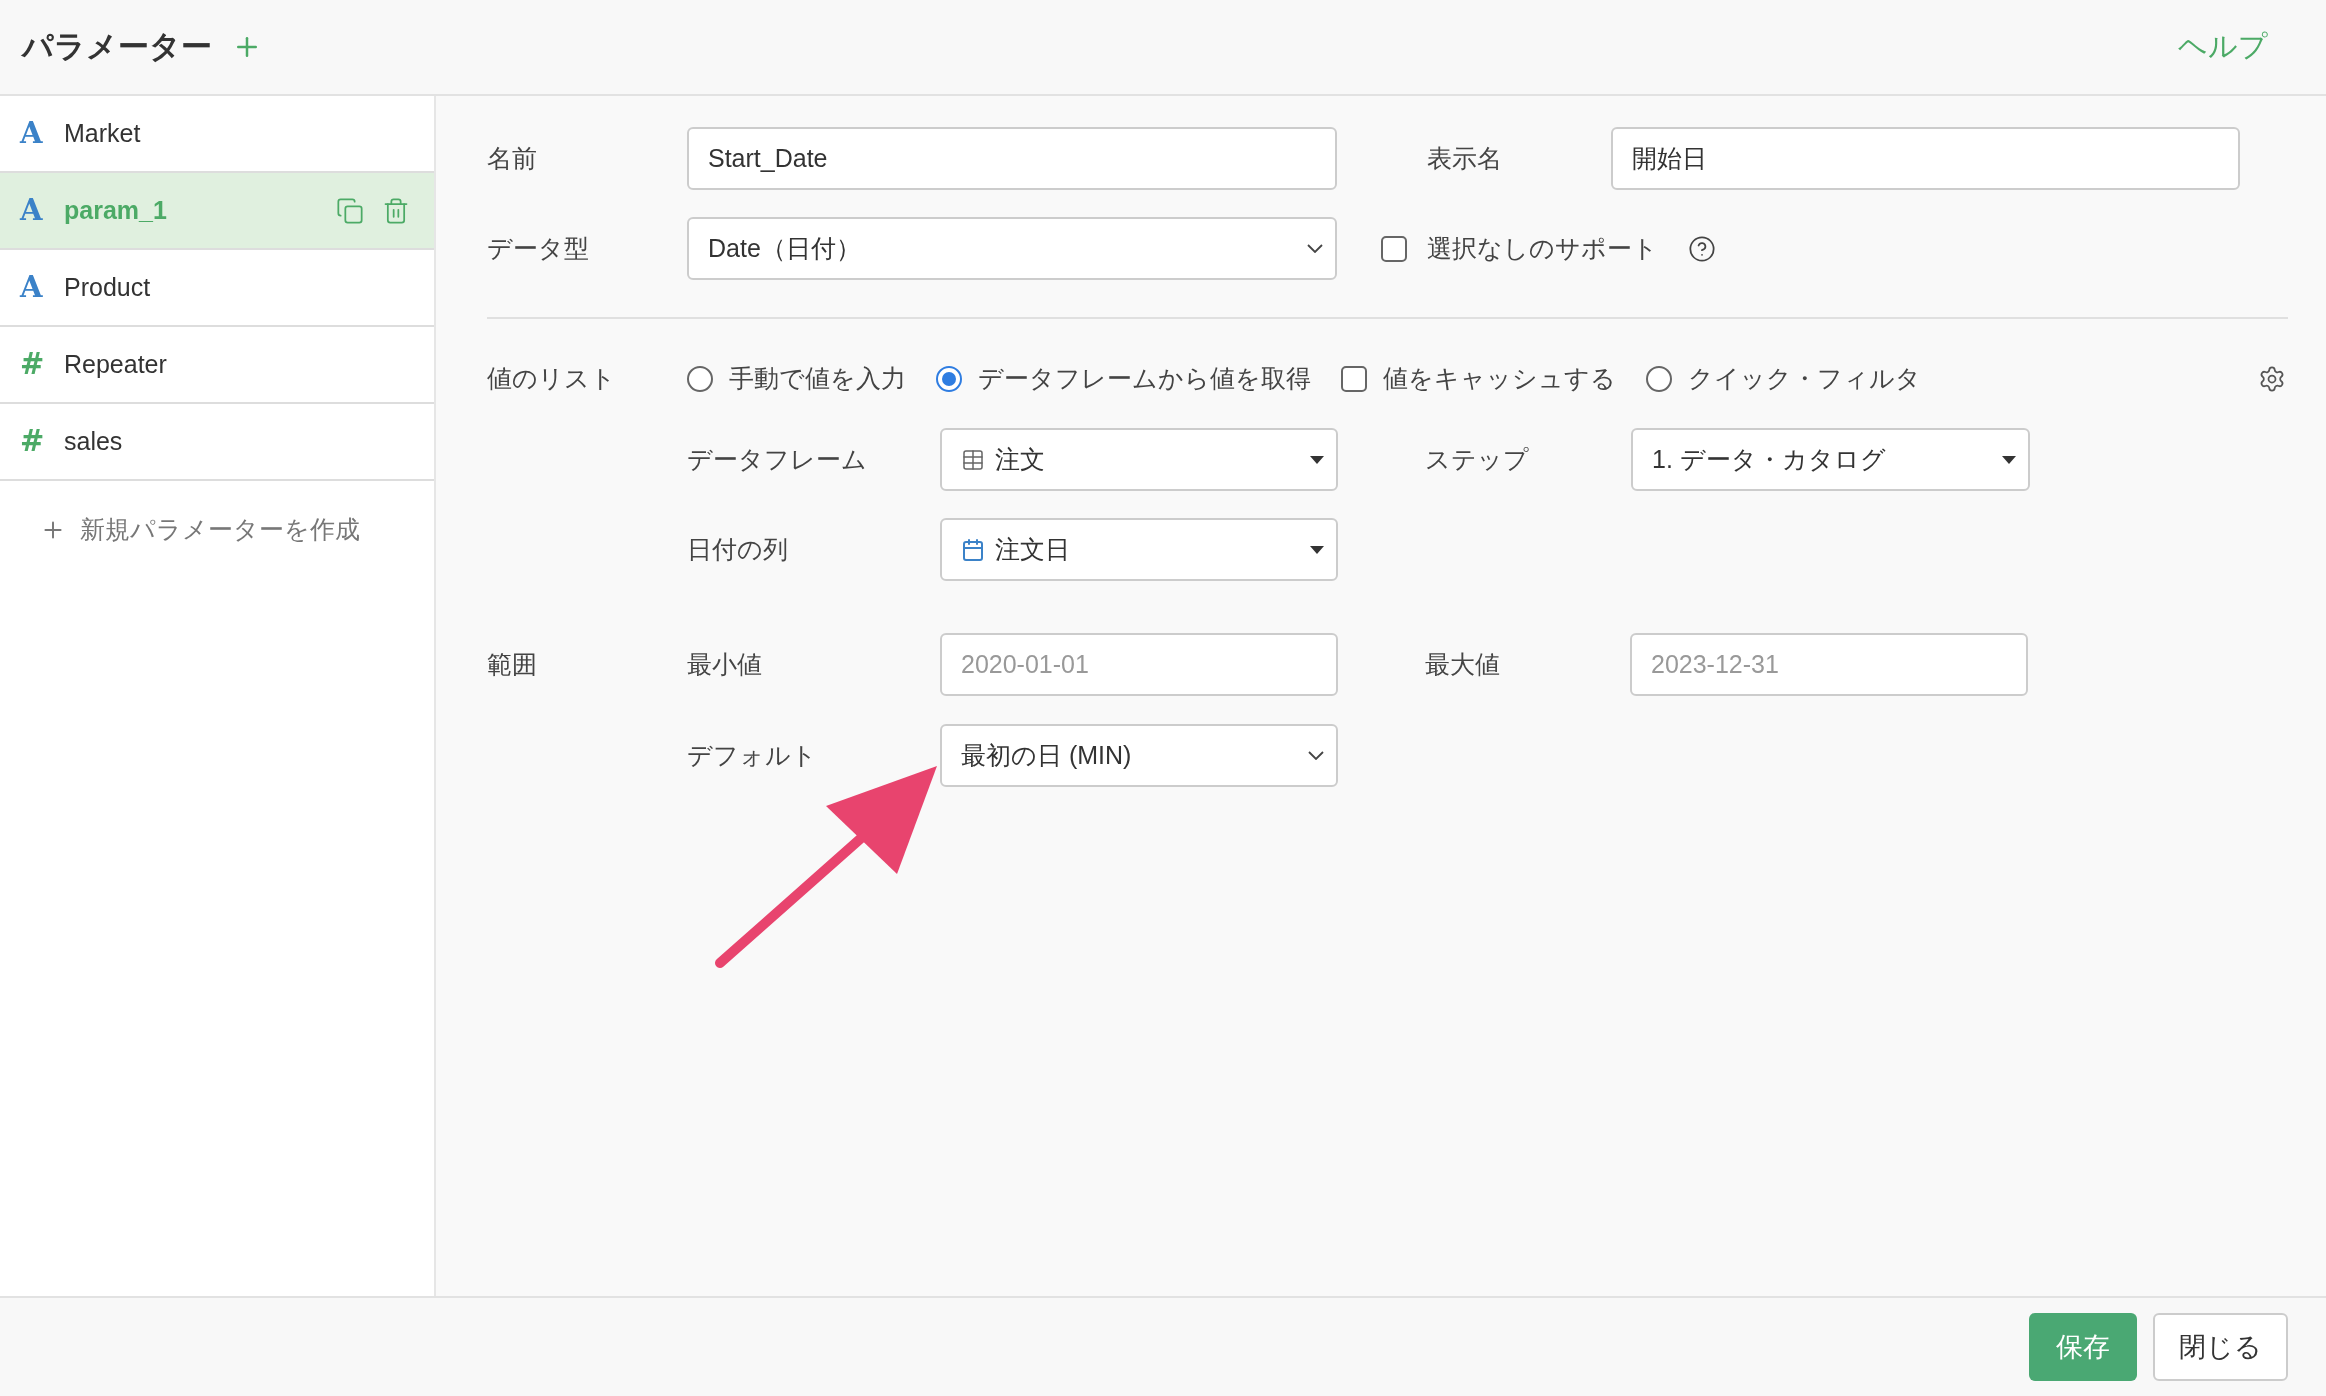 The image size is (2326, 1396). Describe the element at coordinates (1462, 663) in the screenshot. I see `field-label: 最大値` at that location.